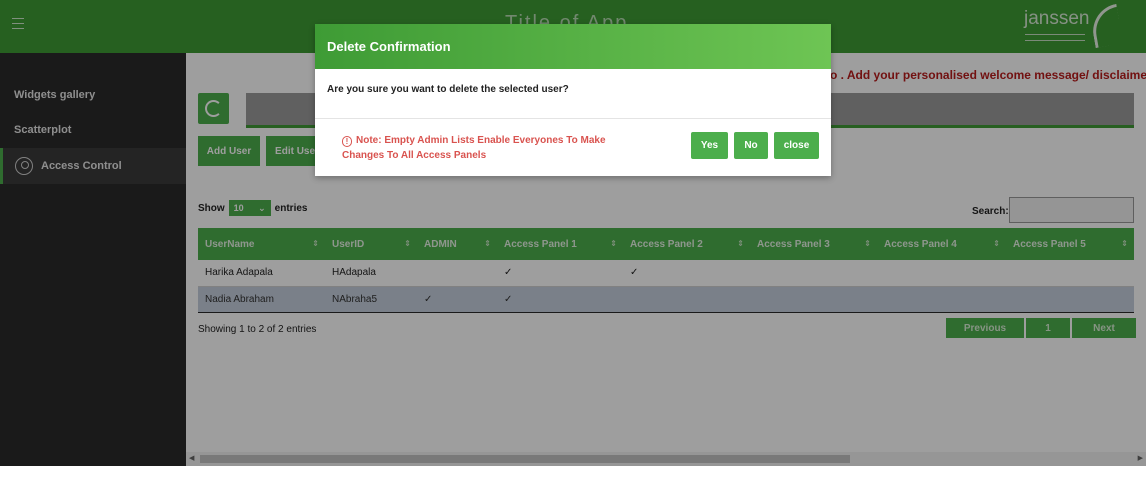 Image resolution: width=1146 pixels, height=493 pixels. What do you see at coordinates (347, 141) in the screenshot?
I see `warning-icon: !` at bounding box center [347, 141].